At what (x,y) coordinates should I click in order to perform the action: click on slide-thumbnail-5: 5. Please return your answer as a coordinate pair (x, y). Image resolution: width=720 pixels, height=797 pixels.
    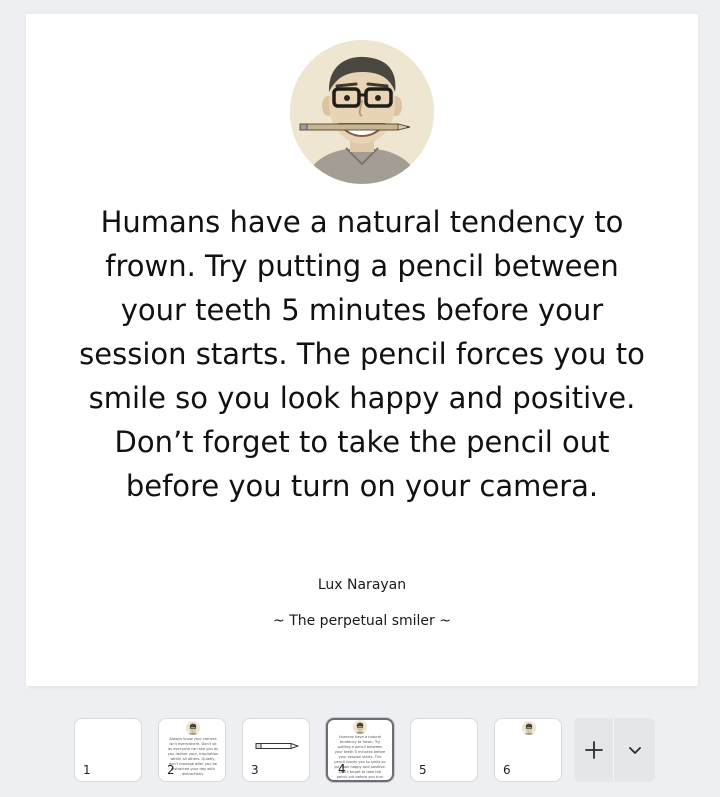
    Looking at the image, I should click on (444, 750).